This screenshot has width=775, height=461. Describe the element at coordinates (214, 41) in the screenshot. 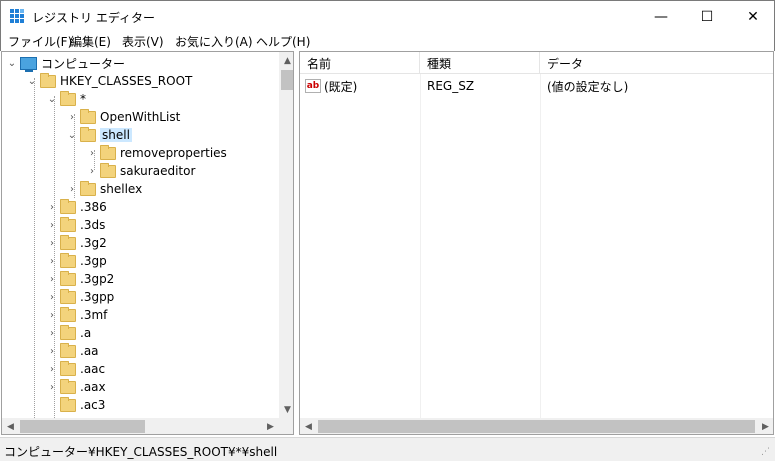

I see `menu-favorites: お気に入り(A)` at that location.